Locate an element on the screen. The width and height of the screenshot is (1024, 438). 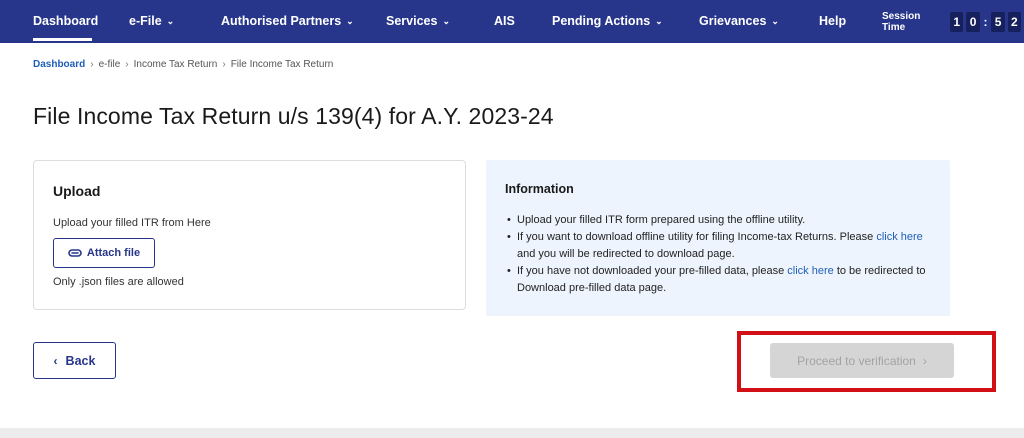
nav-ais: AIS is located at coordinates (504, 21).